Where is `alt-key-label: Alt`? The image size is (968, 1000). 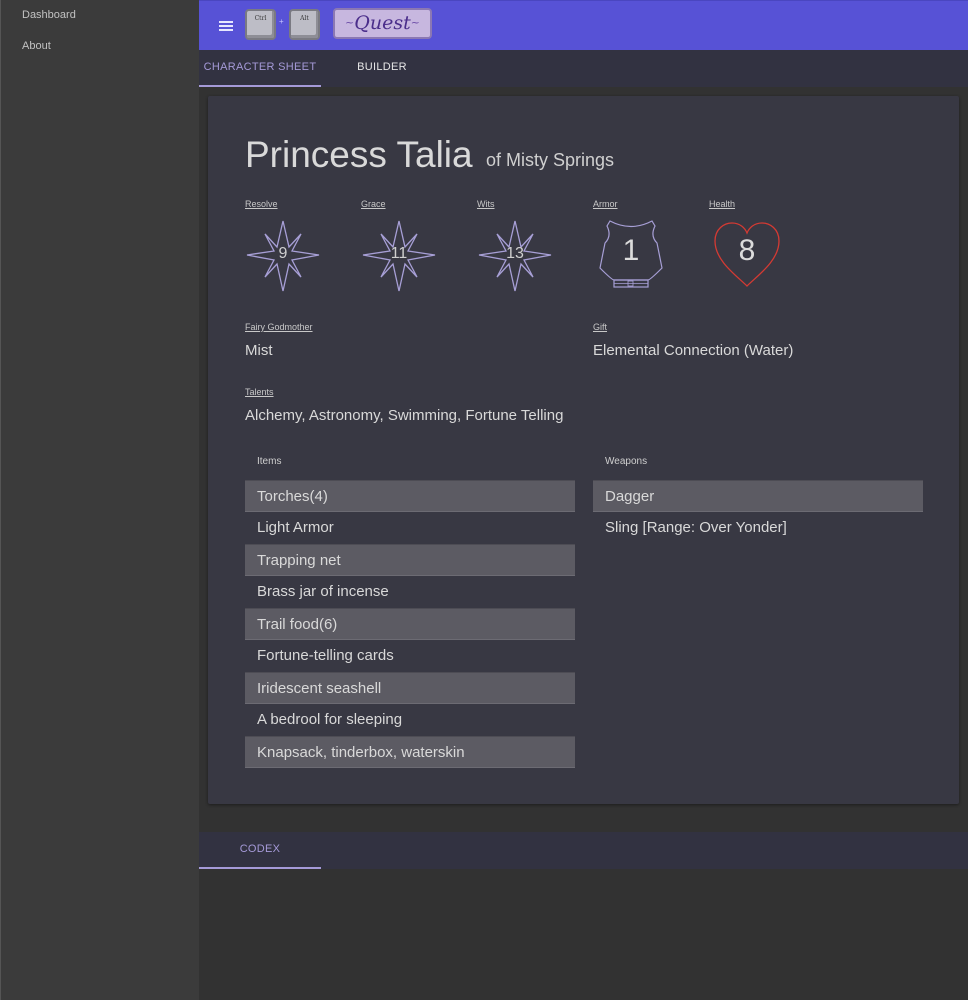 alt-key-label: Alt is located at coordinates (304, 18).